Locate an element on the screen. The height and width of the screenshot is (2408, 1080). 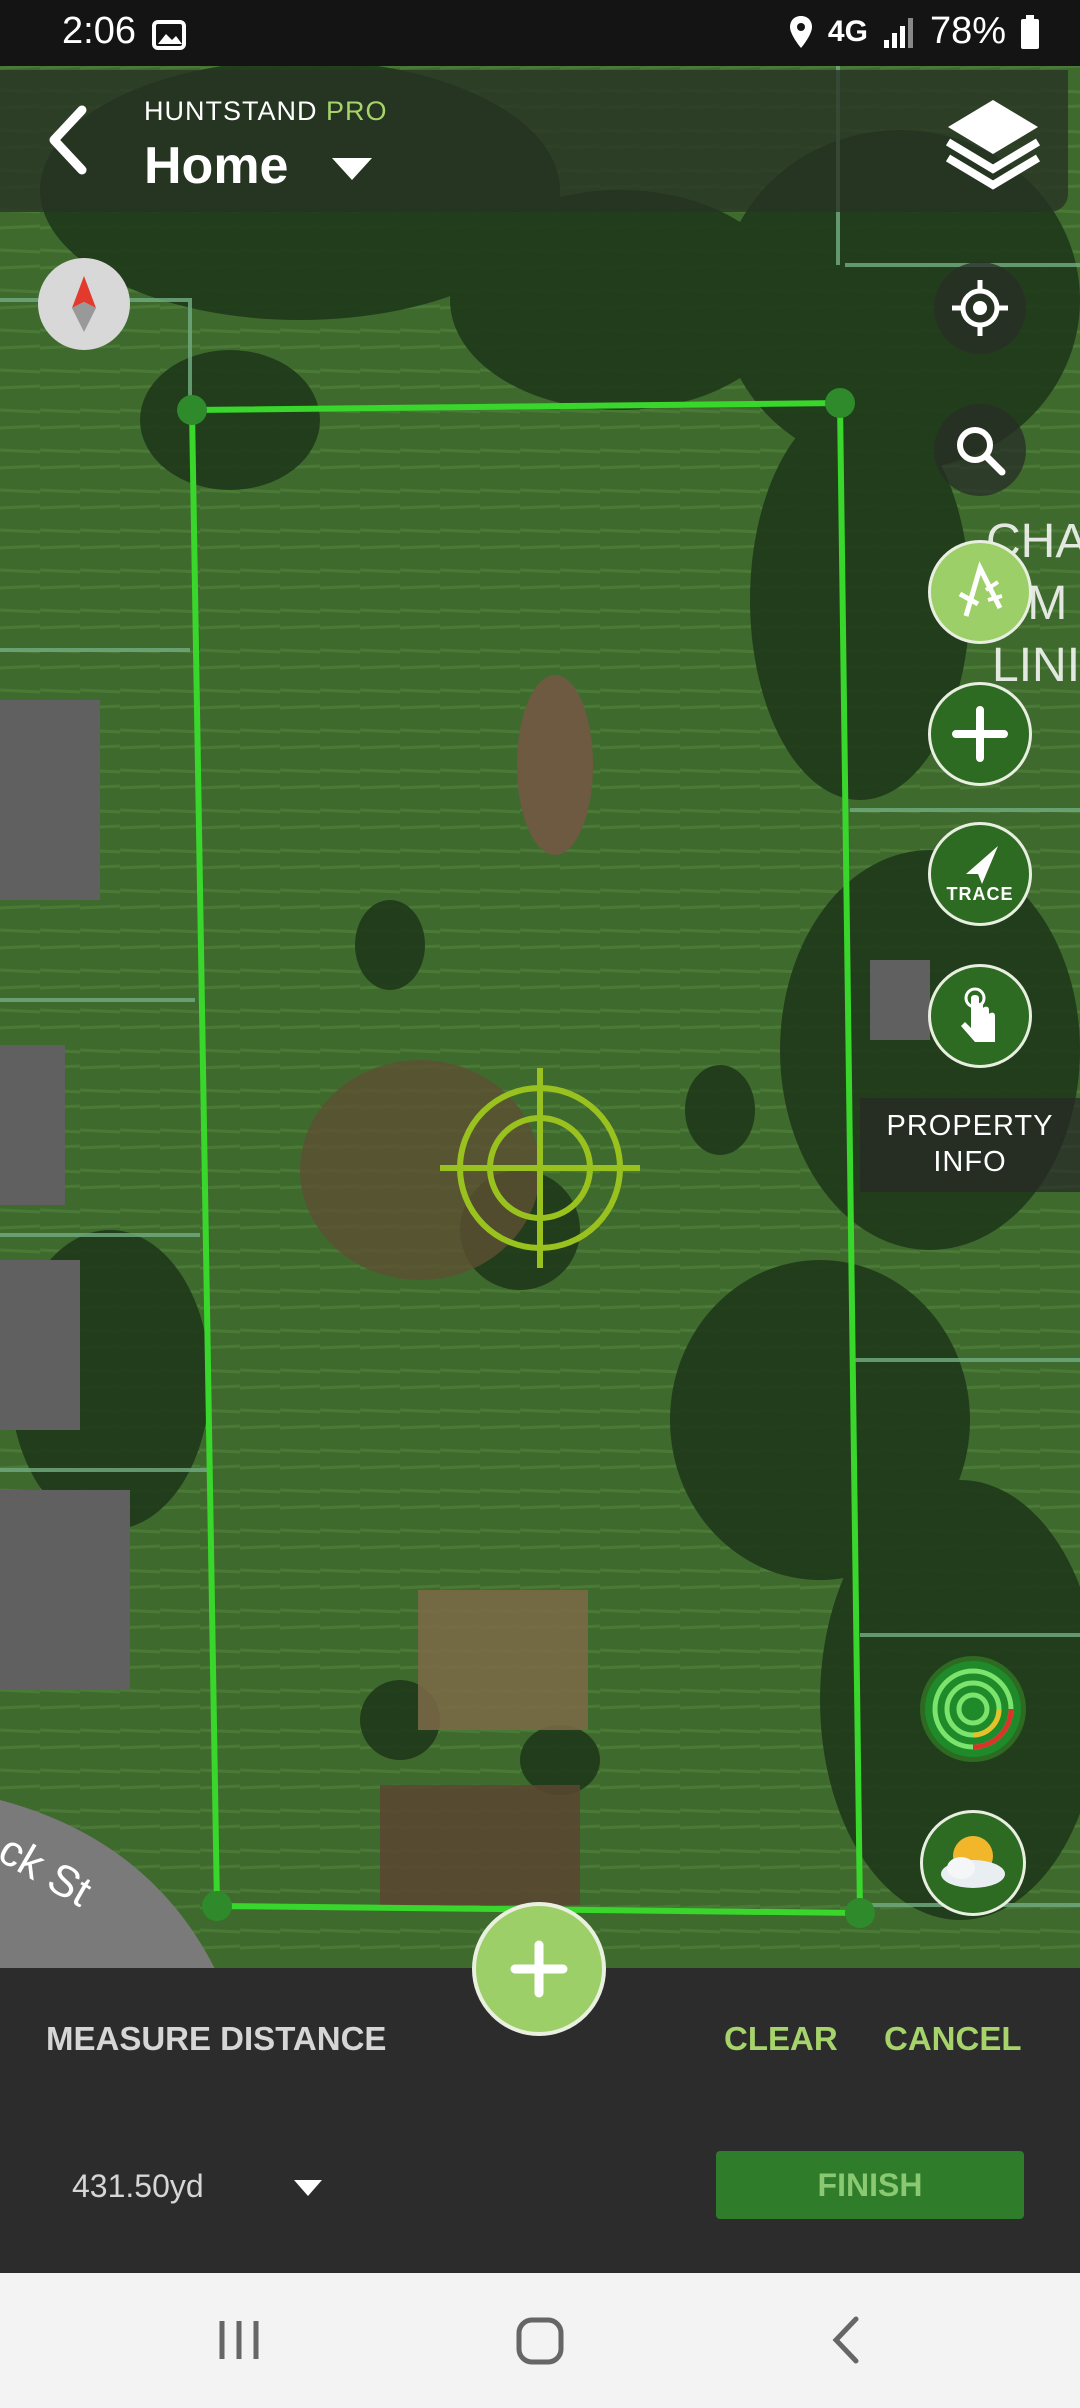
brand-name: HUNTSTAND is located at coordinates (231, 111).